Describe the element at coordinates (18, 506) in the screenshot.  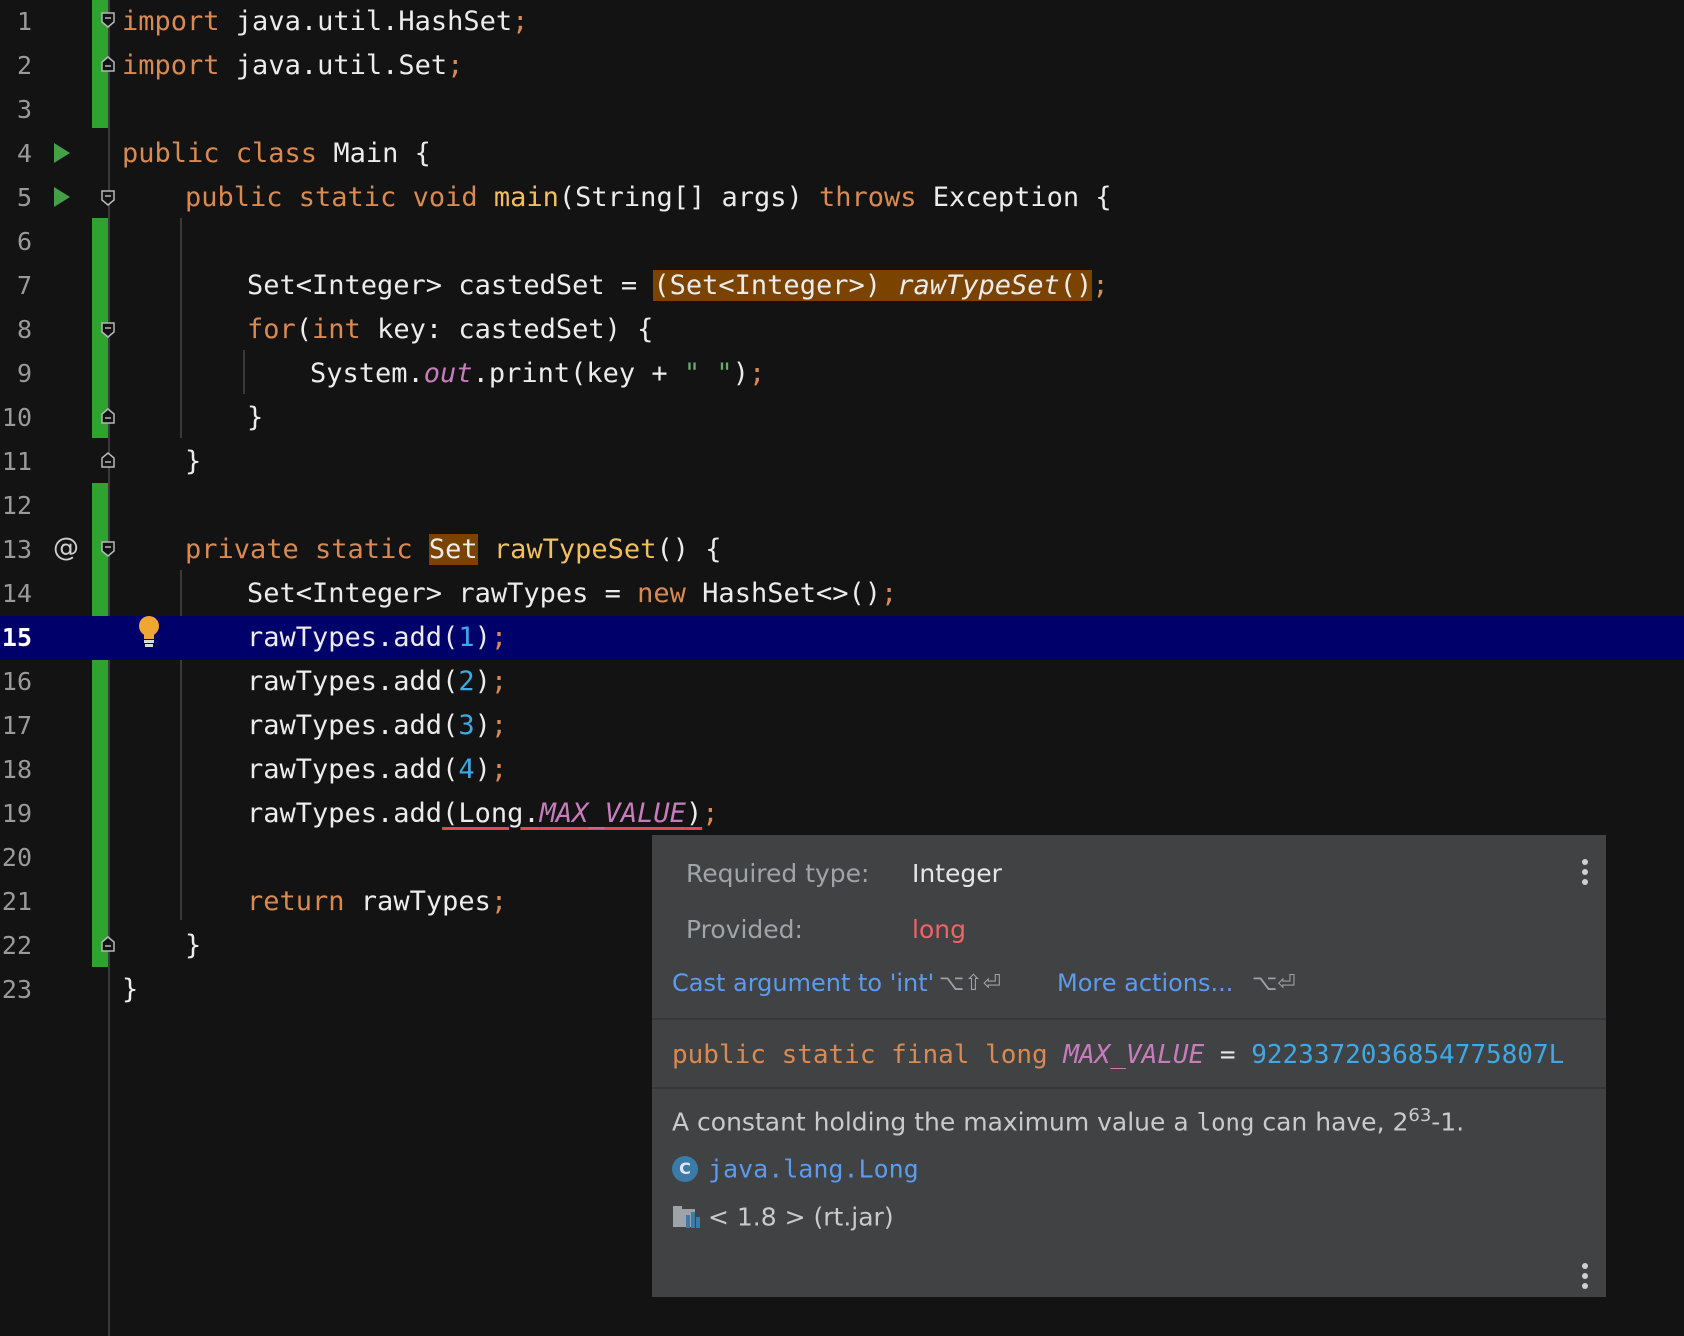
I see `line-number: 12` at that location.